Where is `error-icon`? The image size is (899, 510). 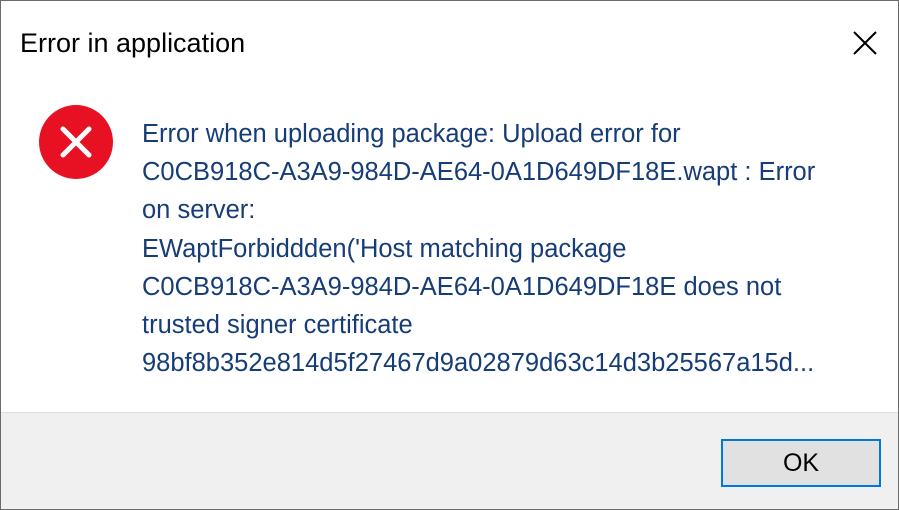 error-icon is located at coordinates (76, 142).